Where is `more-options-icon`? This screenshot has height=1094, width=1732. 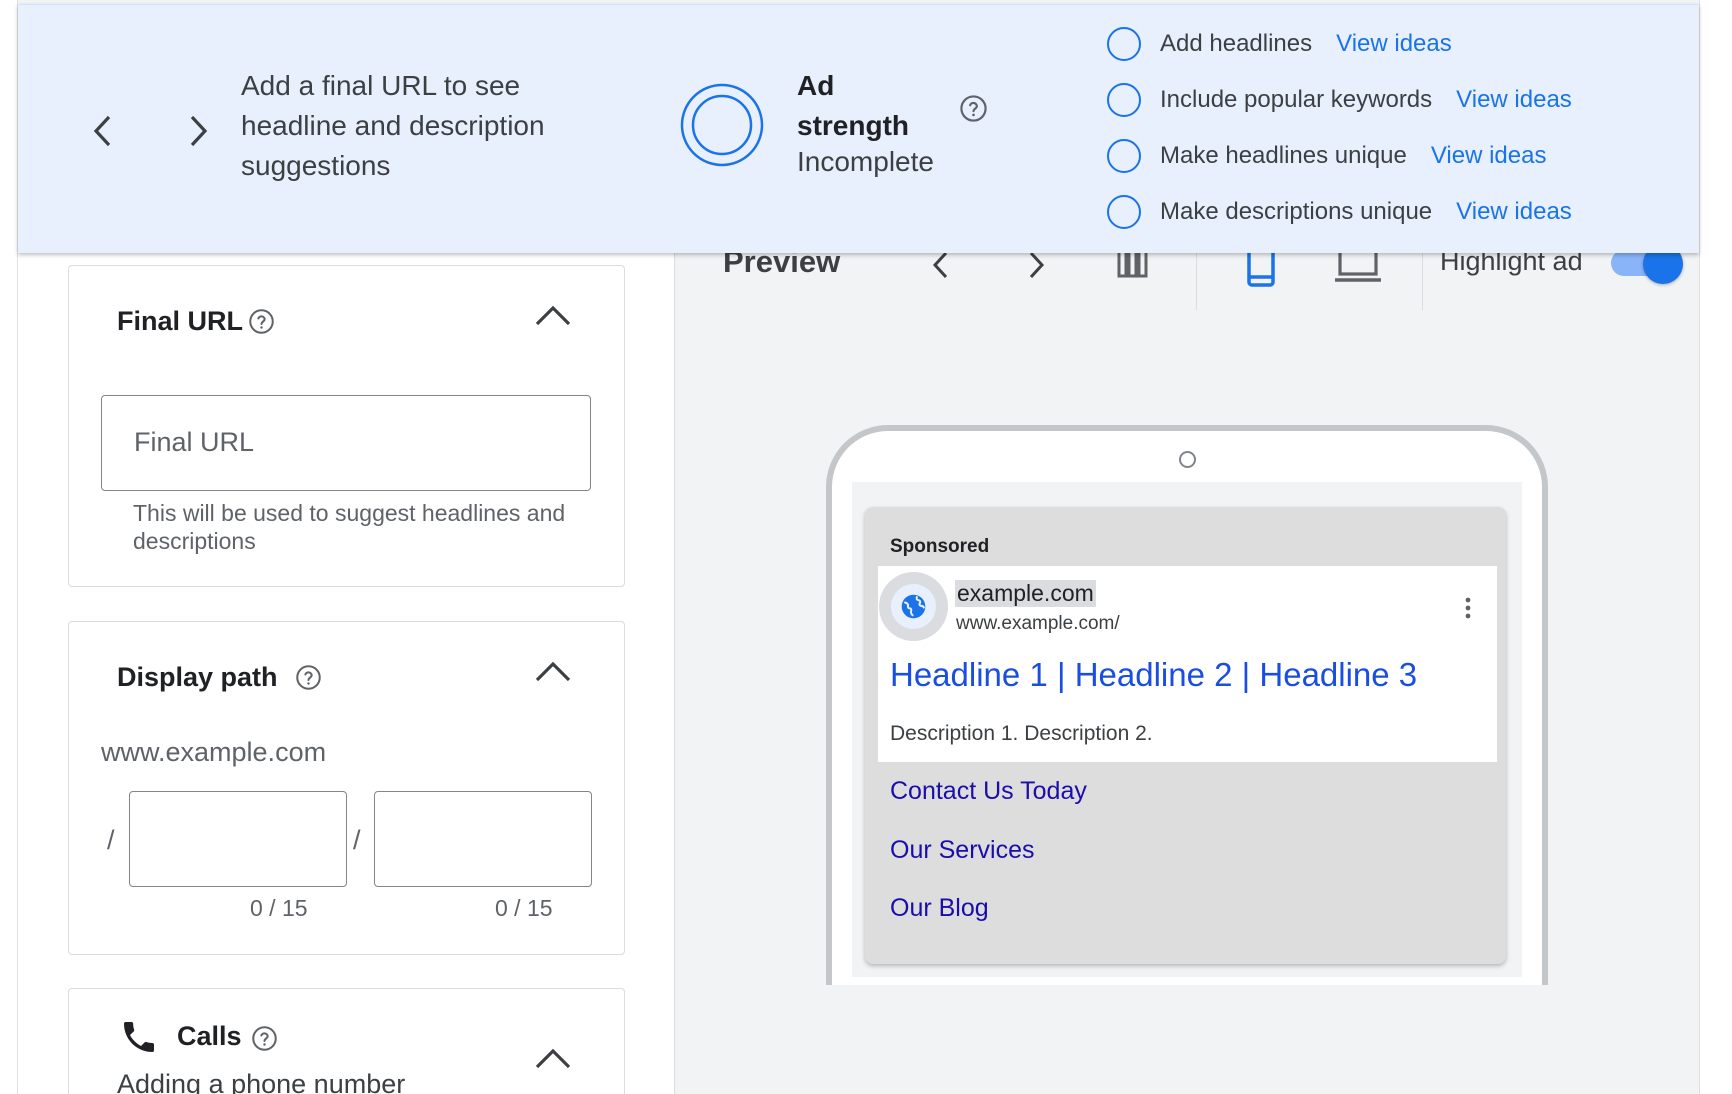
more-options-icon is located at coordinates (1468, 608).